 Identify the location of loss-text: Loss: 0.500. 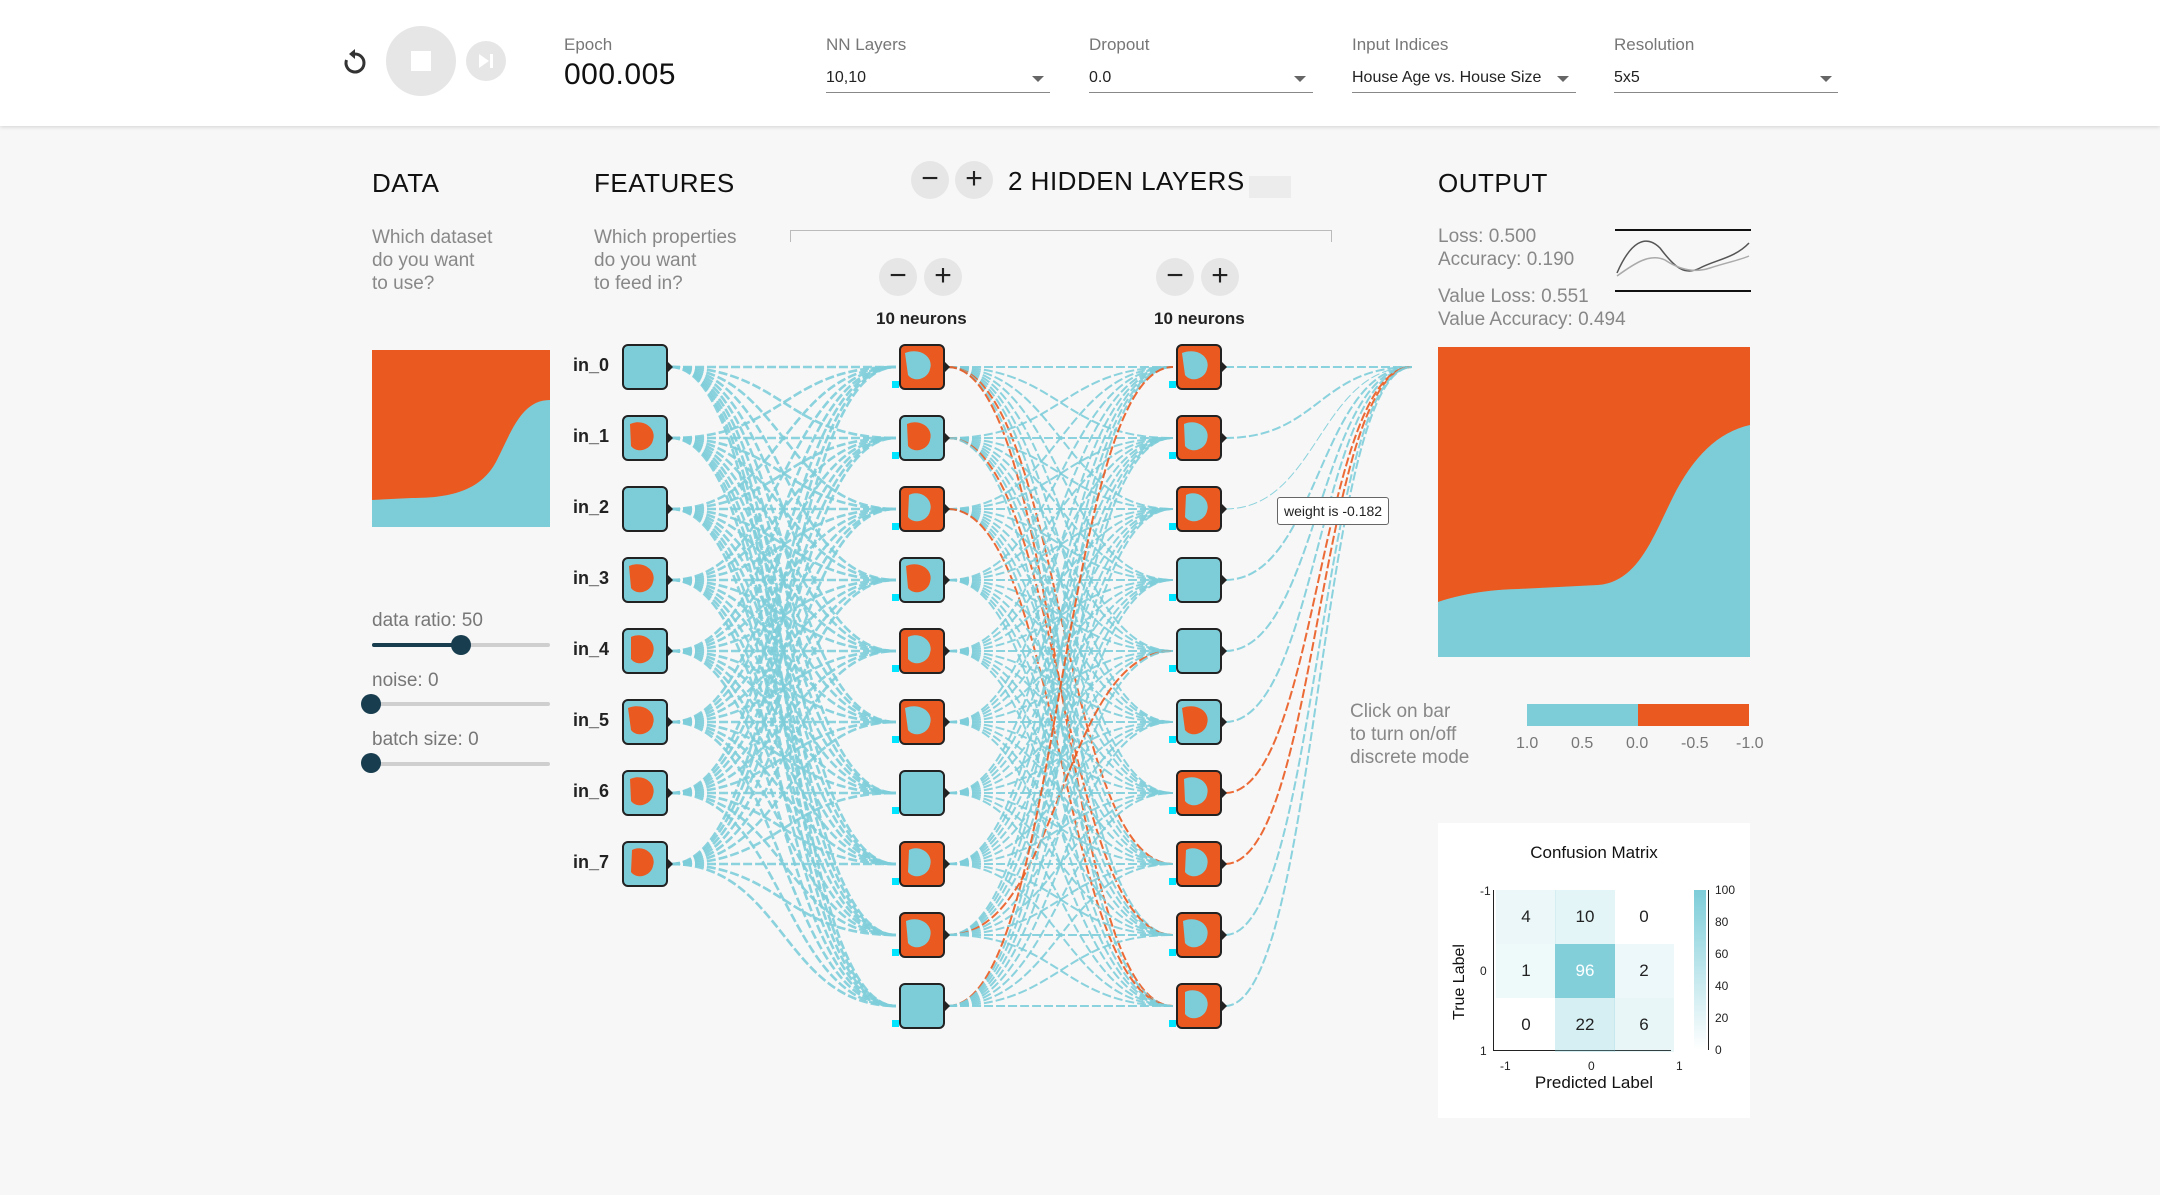
(1487, 236).